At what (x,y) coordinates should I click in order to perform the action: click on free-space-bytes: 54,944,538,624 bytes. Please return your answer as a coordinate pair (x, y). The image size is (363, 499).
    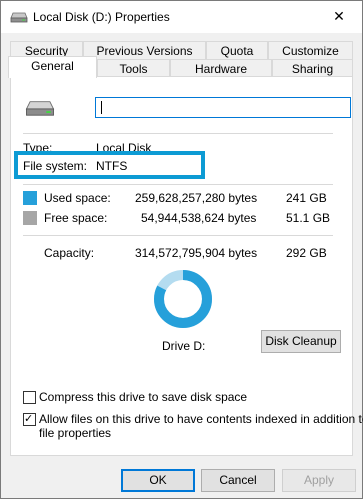
    Looking at the image, I should click on (199, 218).